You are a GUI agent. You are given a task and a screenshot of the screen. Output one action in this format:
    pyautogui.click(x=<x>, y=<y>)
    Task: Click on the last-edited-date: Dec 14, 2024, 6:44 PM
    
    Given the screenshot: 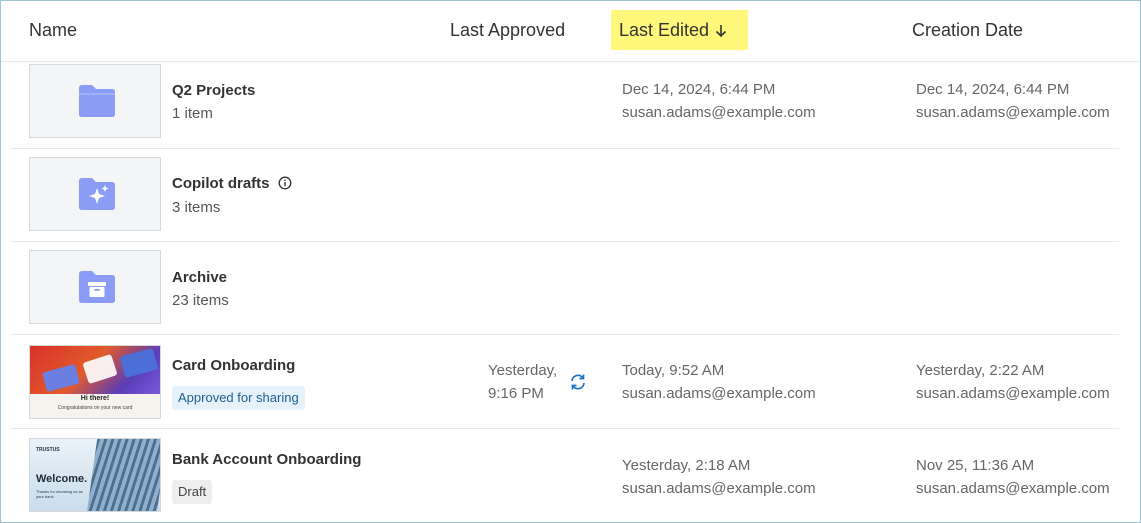 What is the action you would take?
    pyautogui.click(x=699, y=89)
    